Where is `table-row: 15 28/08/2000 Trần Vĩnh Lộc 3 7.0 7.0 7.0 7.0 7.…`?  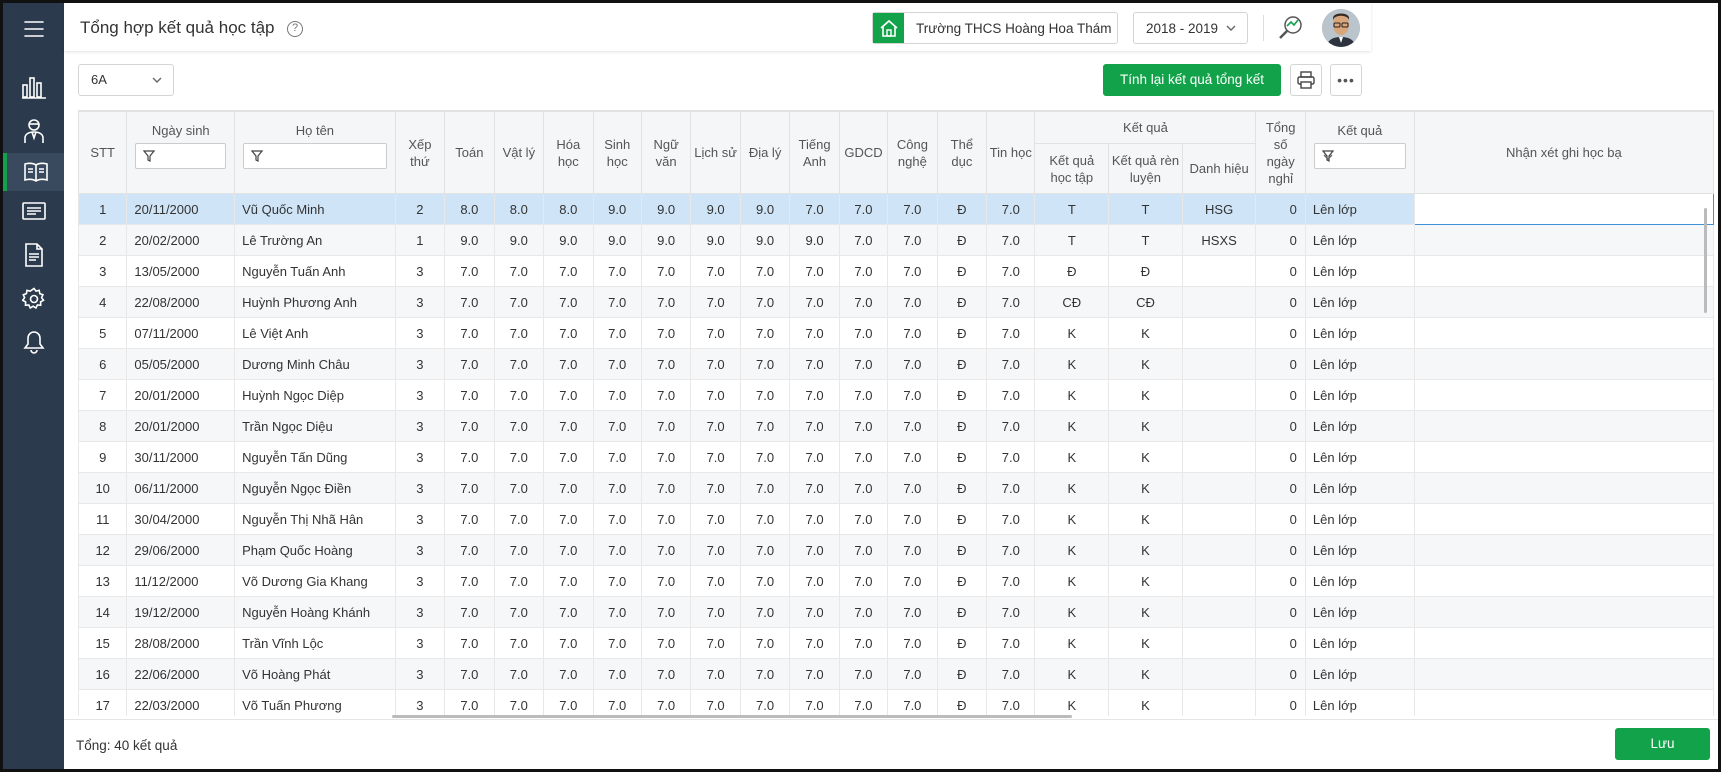
table-row: 15 28/08/2000 Trần Vĩnh Lộc 3 7.0 7.0 7.0 7.0 7.… is located at coordinates (896, 643).